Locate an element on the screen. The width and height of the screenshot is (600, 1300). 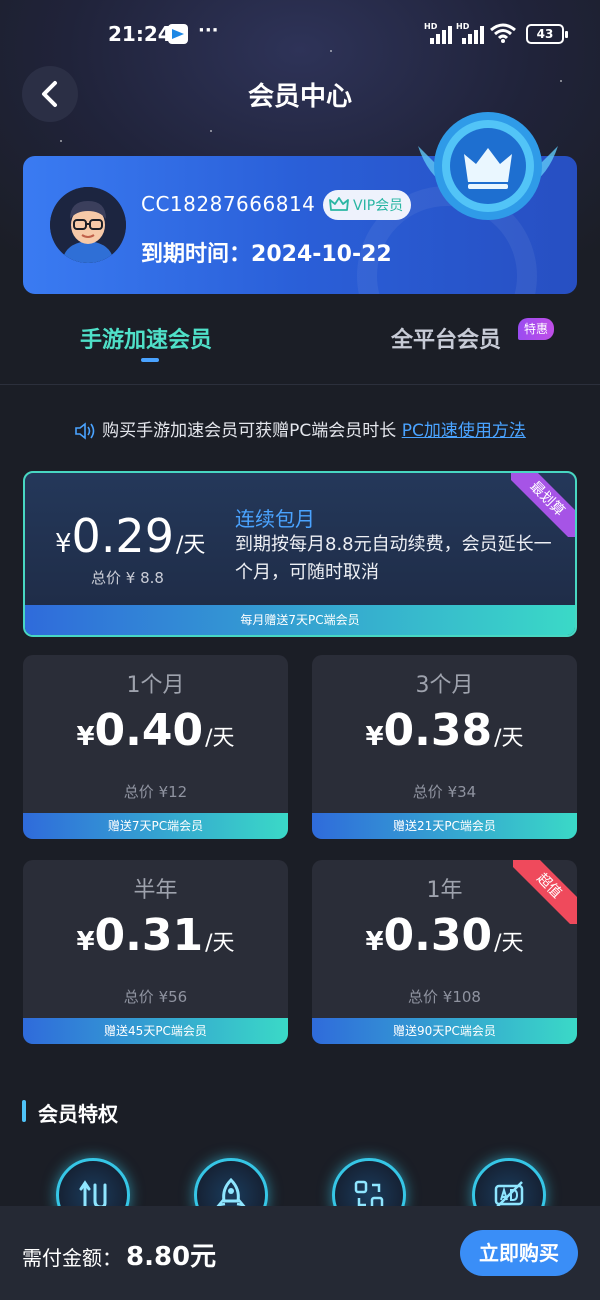
plan-period: 半年 is located at coordinates (155, 890).